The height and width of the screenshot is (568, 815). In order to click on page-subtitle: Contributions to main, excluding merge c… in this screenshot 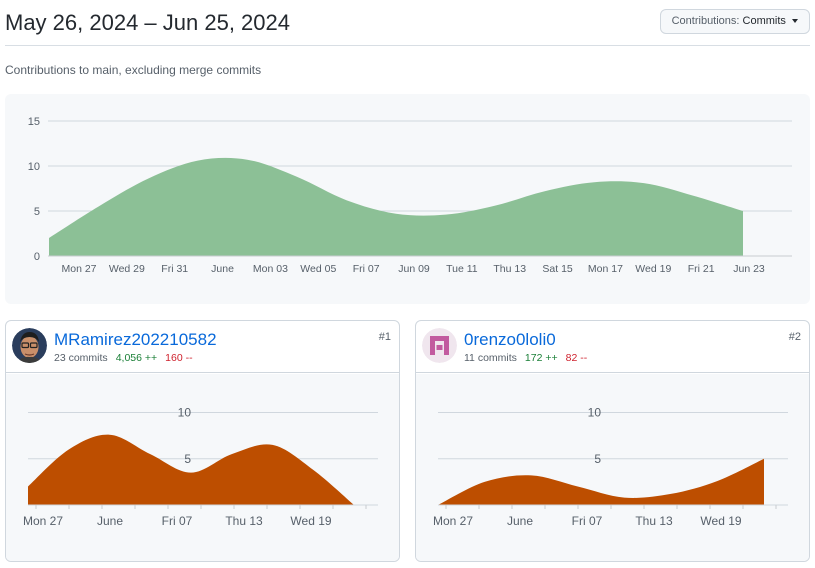, I will do `click(133, 70)`.